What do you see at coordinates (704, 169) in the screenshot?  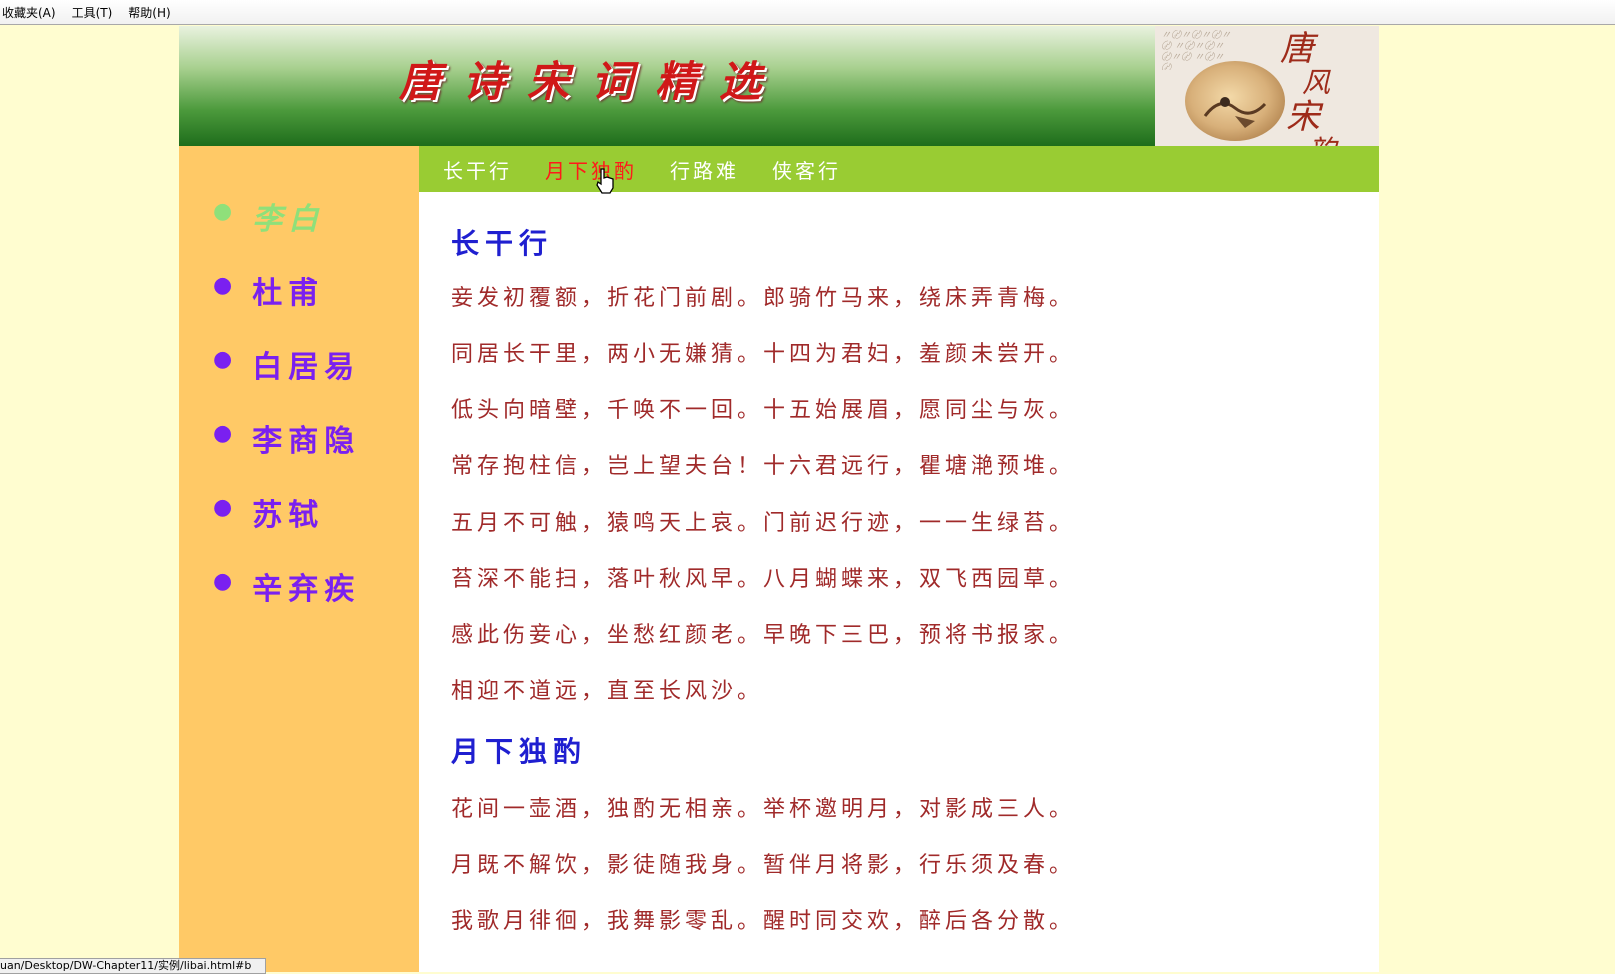 I see `nav-link-xinglunan: 行路难` at bounding box center [704, 169].